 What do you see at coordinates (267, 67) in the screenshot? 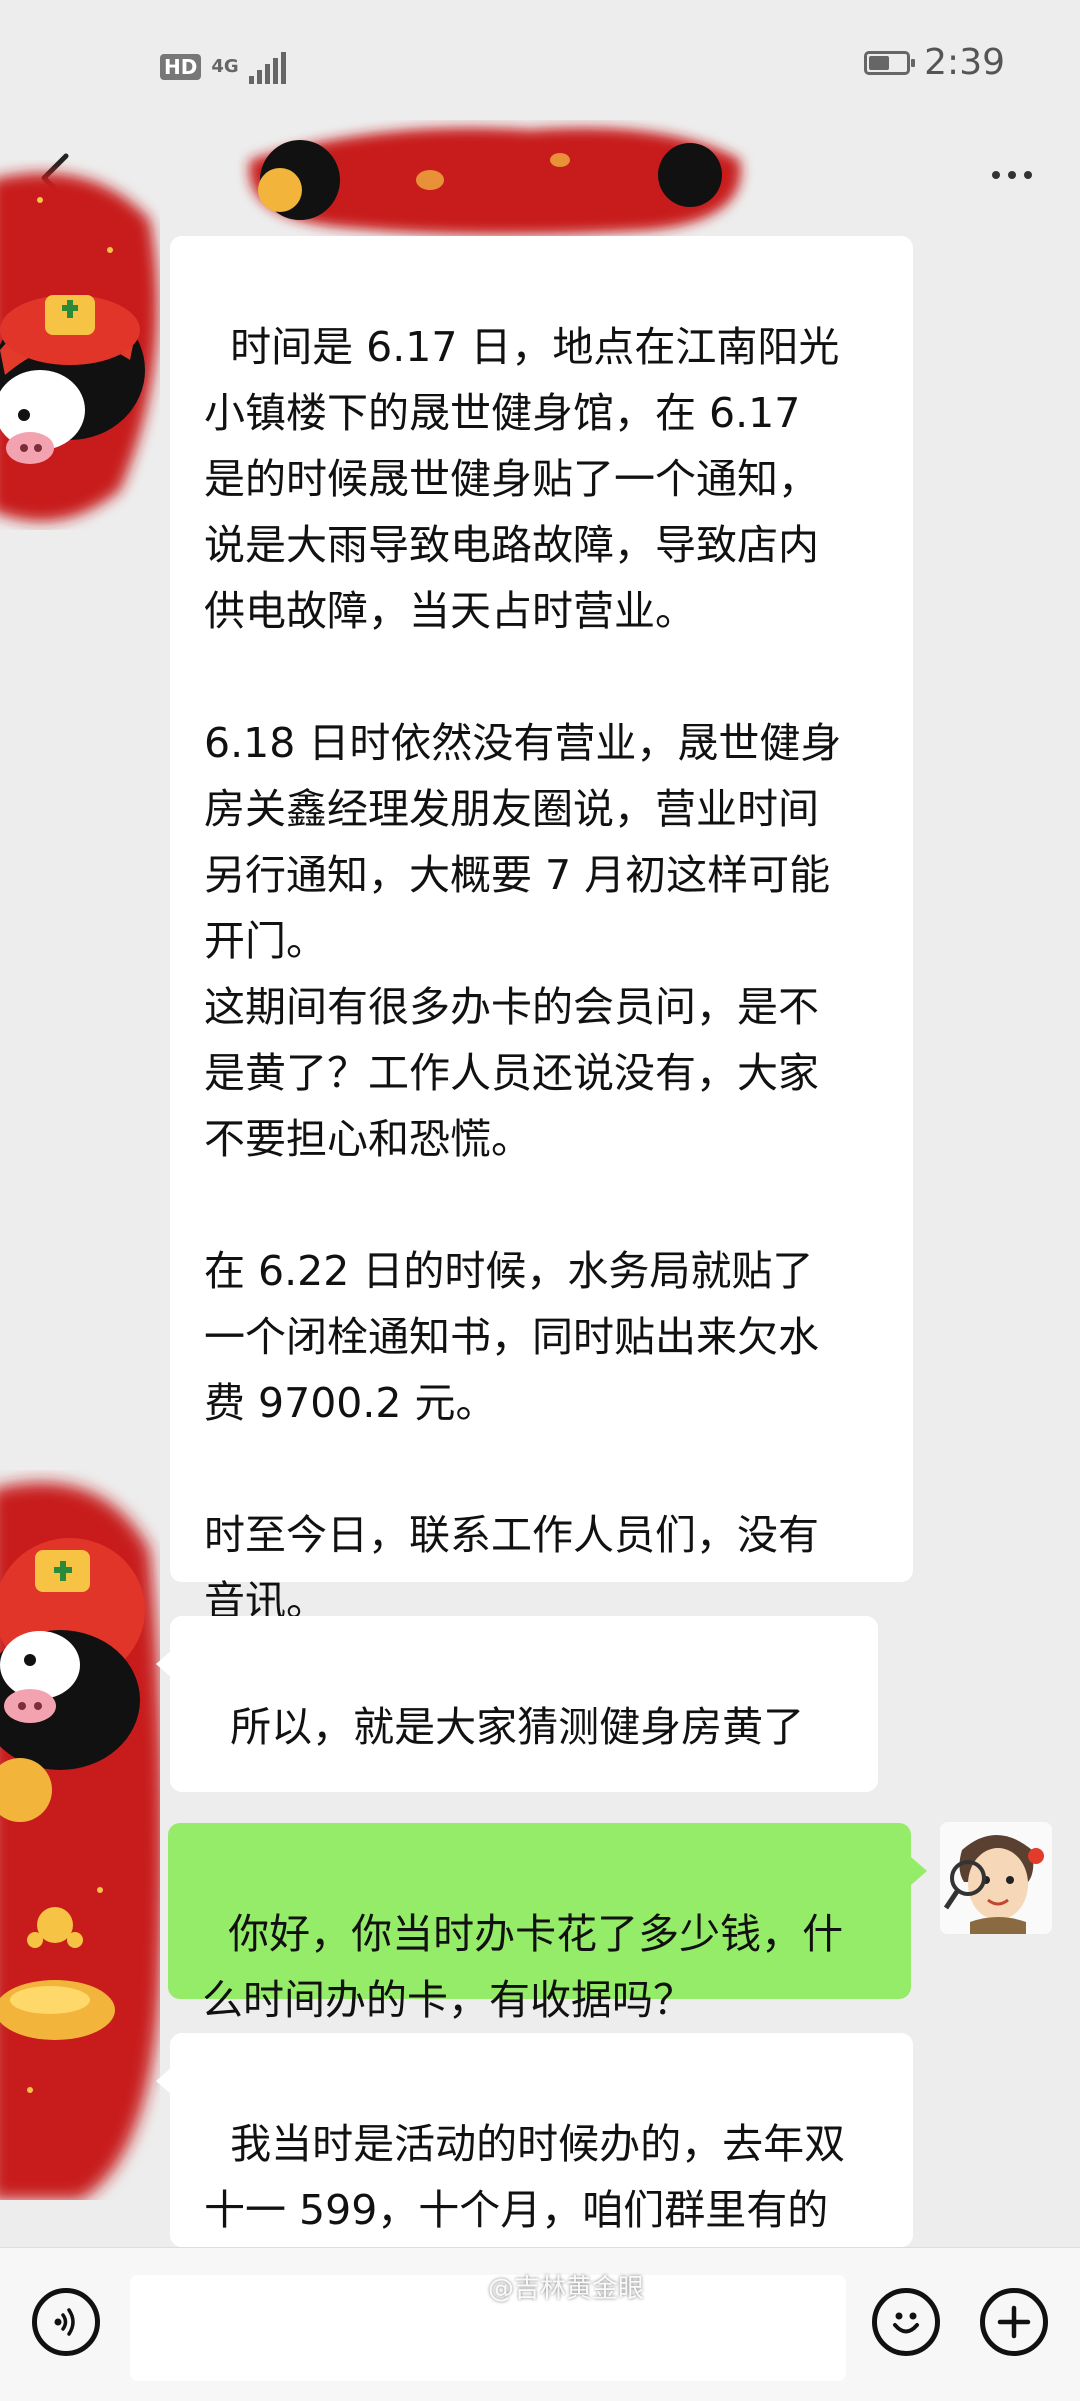
I see `signal-icon` at bounding box center [267, 67].